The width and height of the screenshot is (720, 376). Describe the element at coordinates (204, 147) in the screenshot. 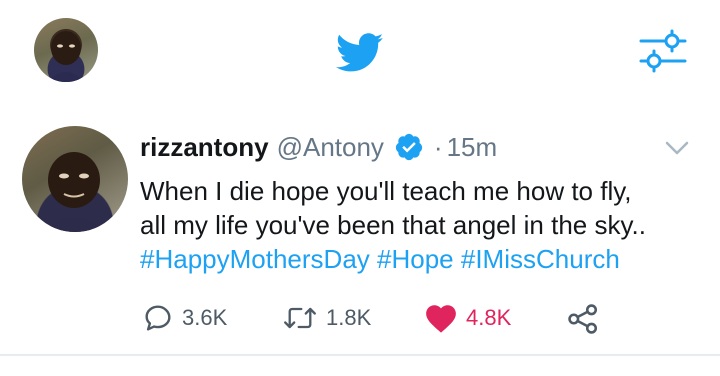

I see `author-name: rizzantony` at that location.